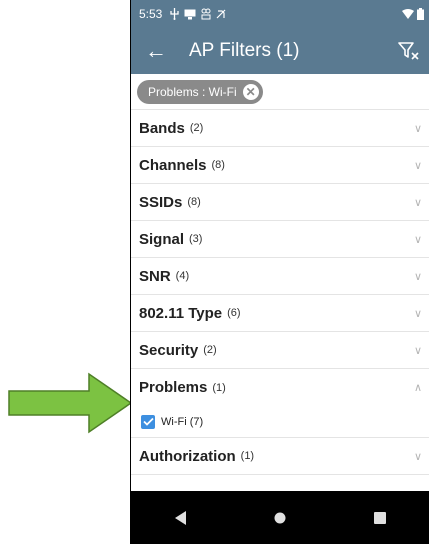 The width and height of the screenshot is (429, 544). I want to click on nav-back-icon, so click(181, 518).